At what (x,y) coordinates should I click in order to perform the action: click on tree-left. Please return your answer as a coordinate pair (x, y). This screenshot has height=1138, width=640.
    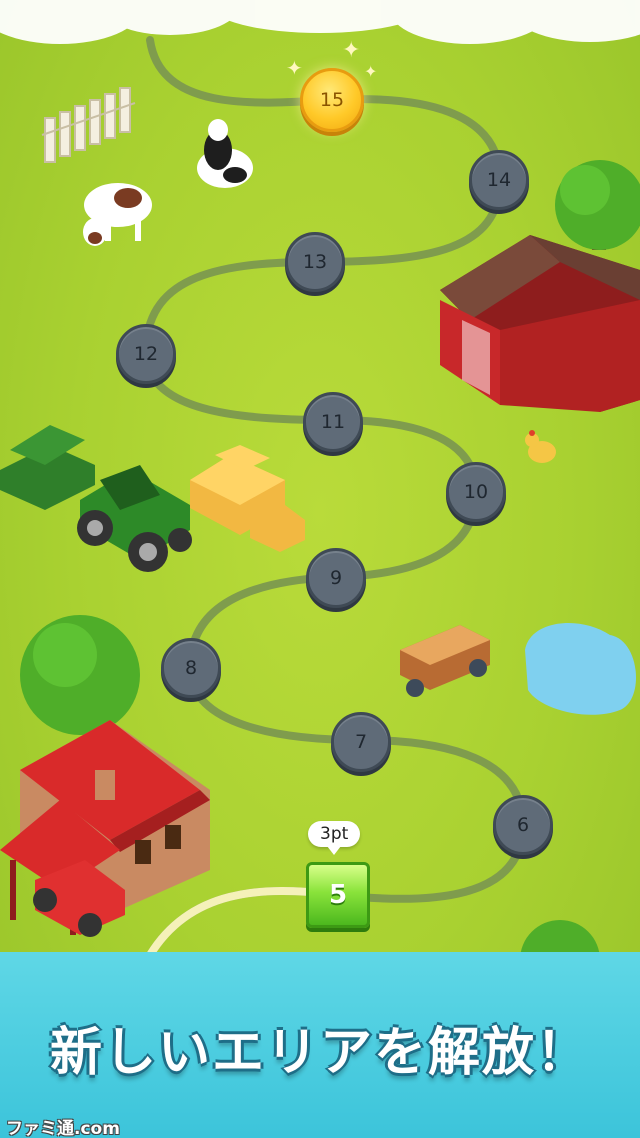
    Looking at the image, I should click on (80, 675).